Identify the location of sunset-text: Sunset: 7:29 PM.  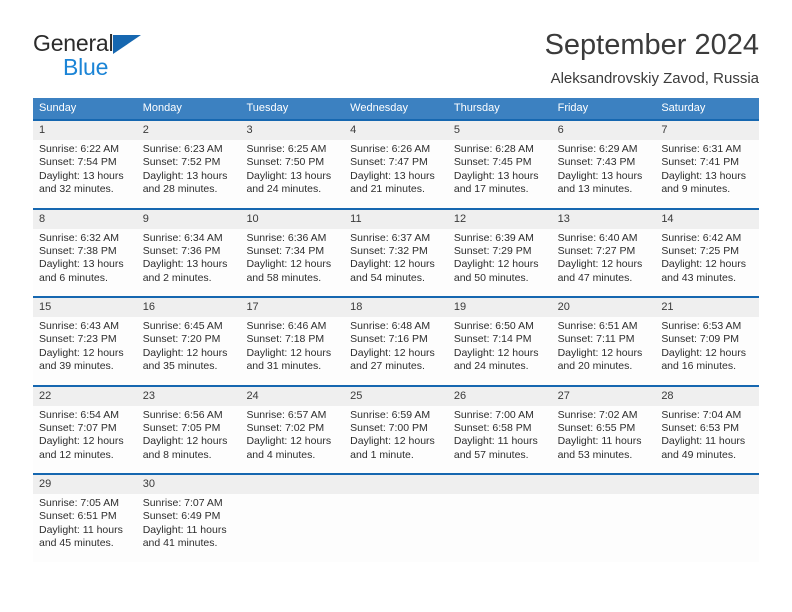
(492, 250).